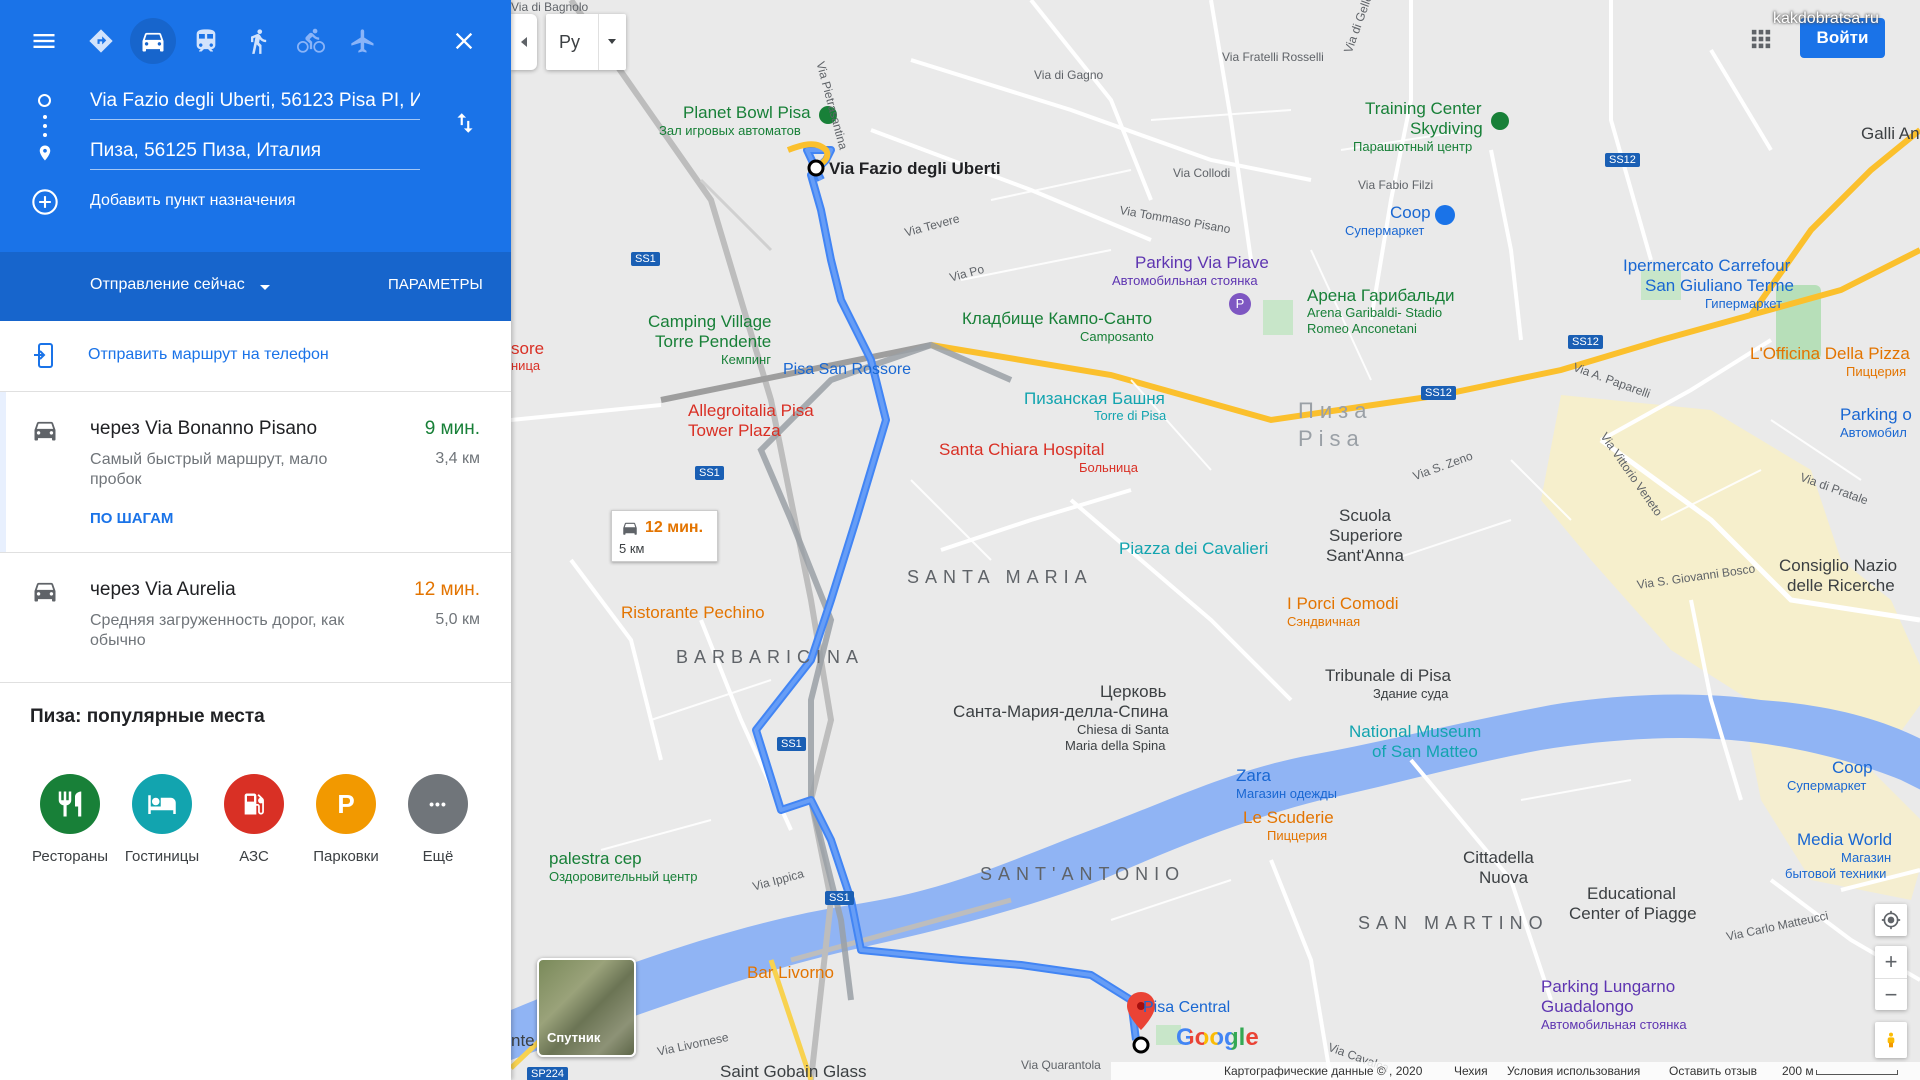 The width and height of the screenshot is (1920, 1080). Describe the element at coordinates (847, 370) in the screenshot. I see `poi-pisa-san-rossore: Pisa San Rossore` at that location.